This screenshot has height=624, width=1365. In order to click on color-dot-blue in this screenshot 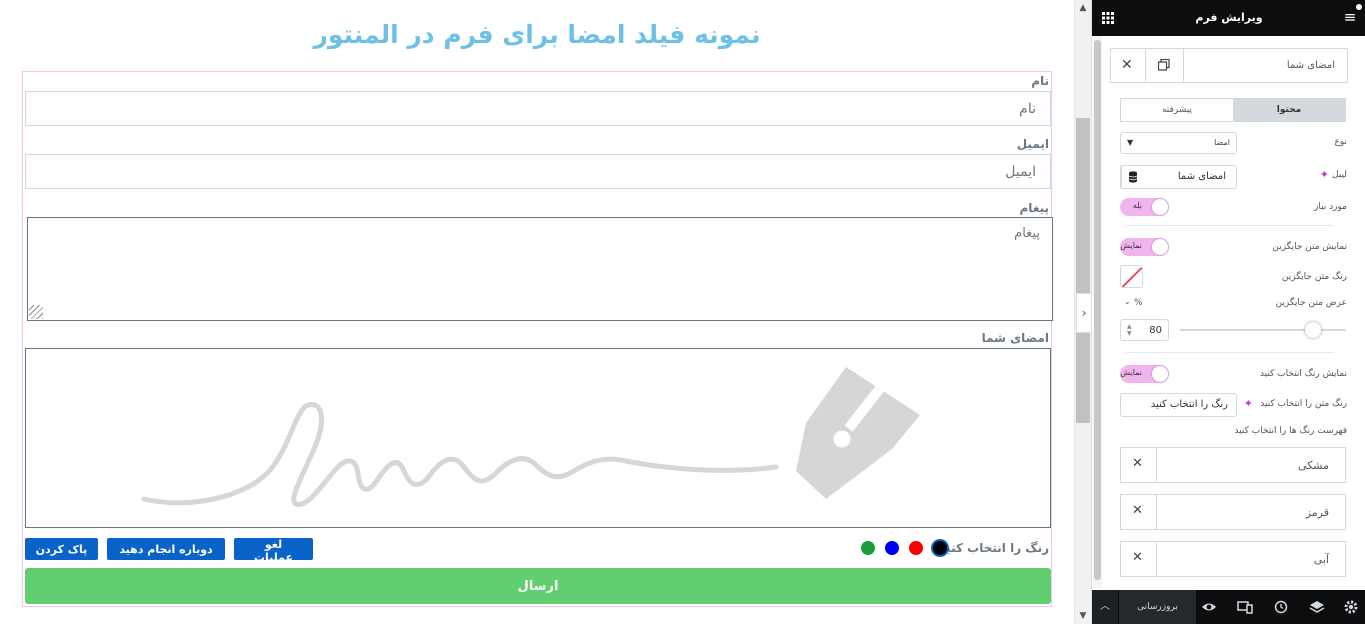, I will do `click(892, 548)`.